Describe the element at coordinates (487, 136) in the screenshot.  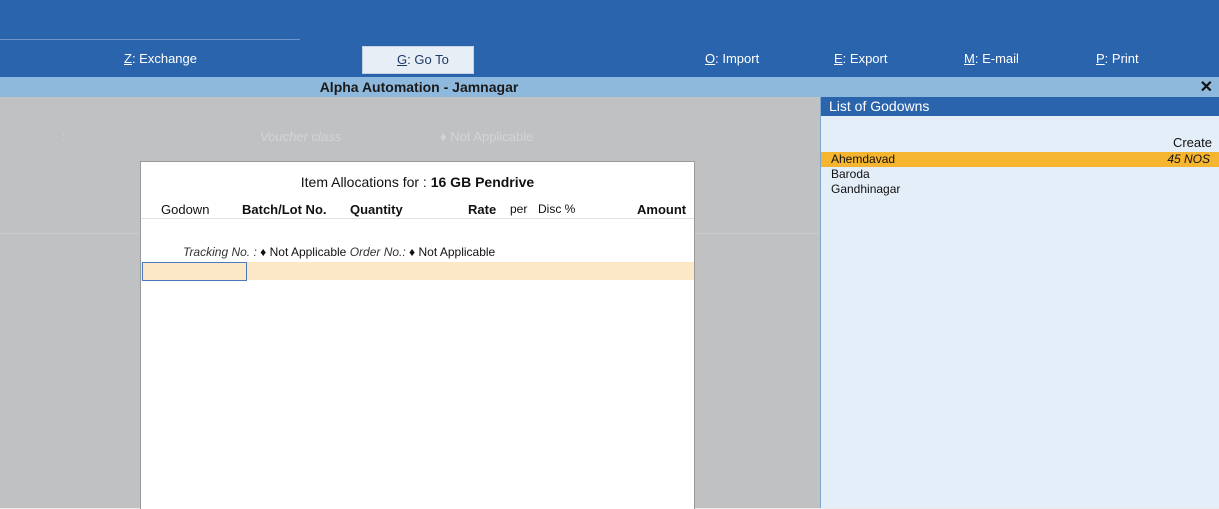
I see `voucher-class-value: ♦ Not Applicable` at that location.